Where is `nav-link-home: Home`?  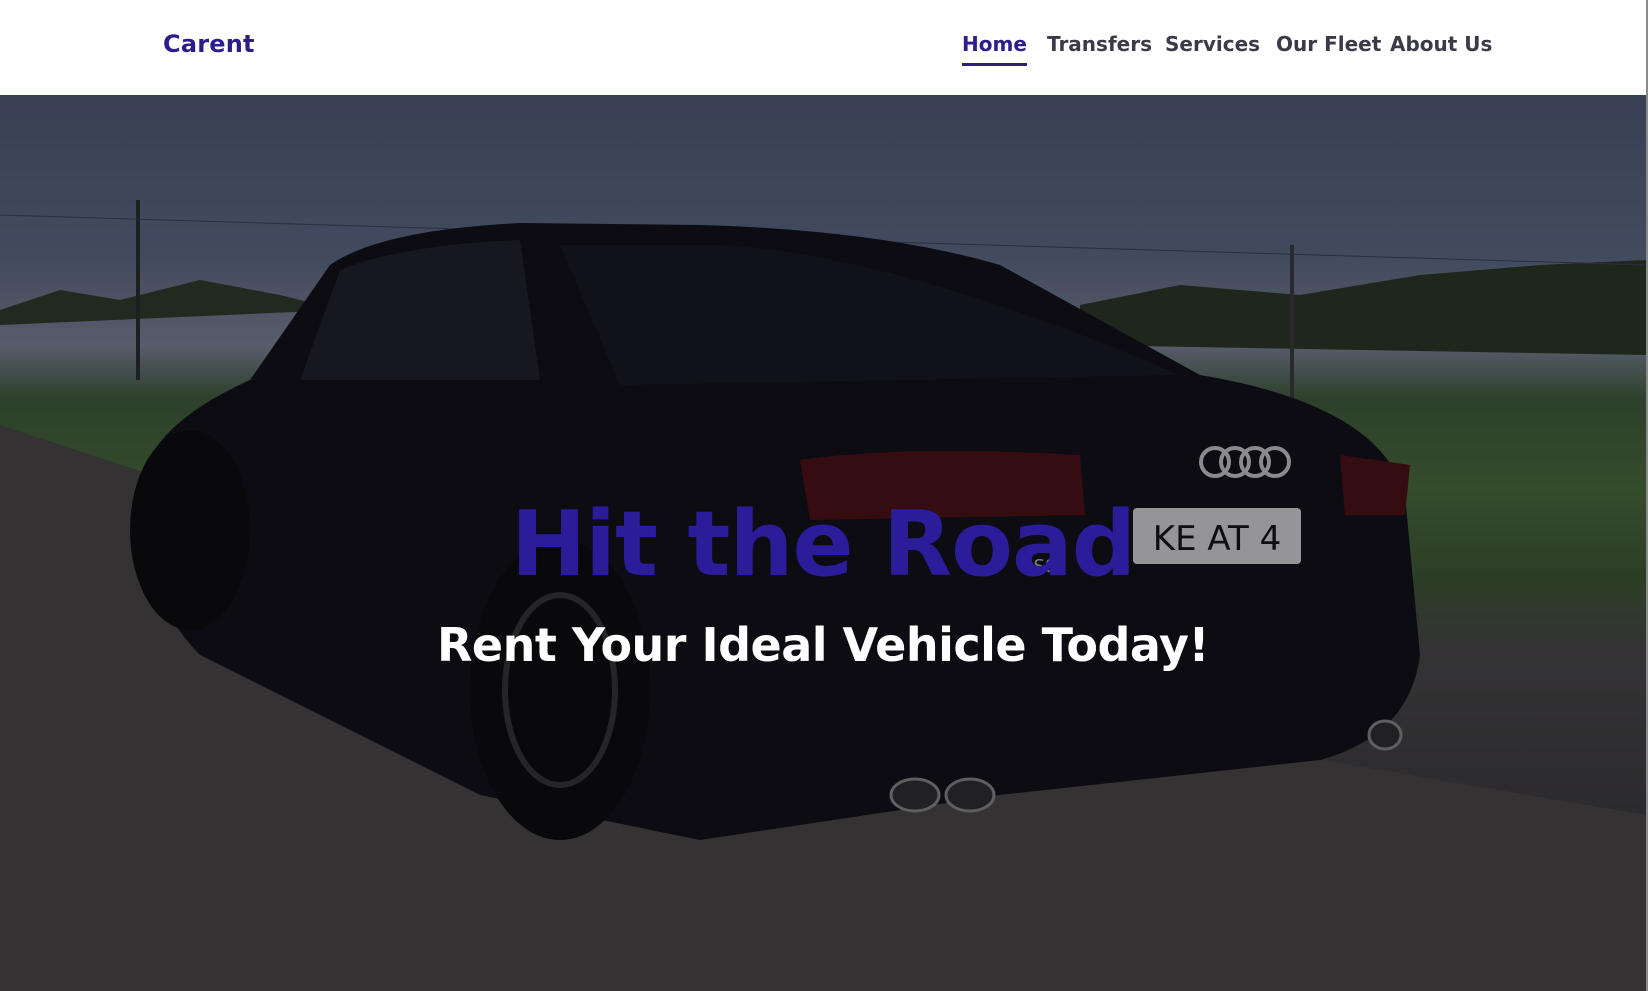
nav-link-home: Home is located at coordinates (994, 48).